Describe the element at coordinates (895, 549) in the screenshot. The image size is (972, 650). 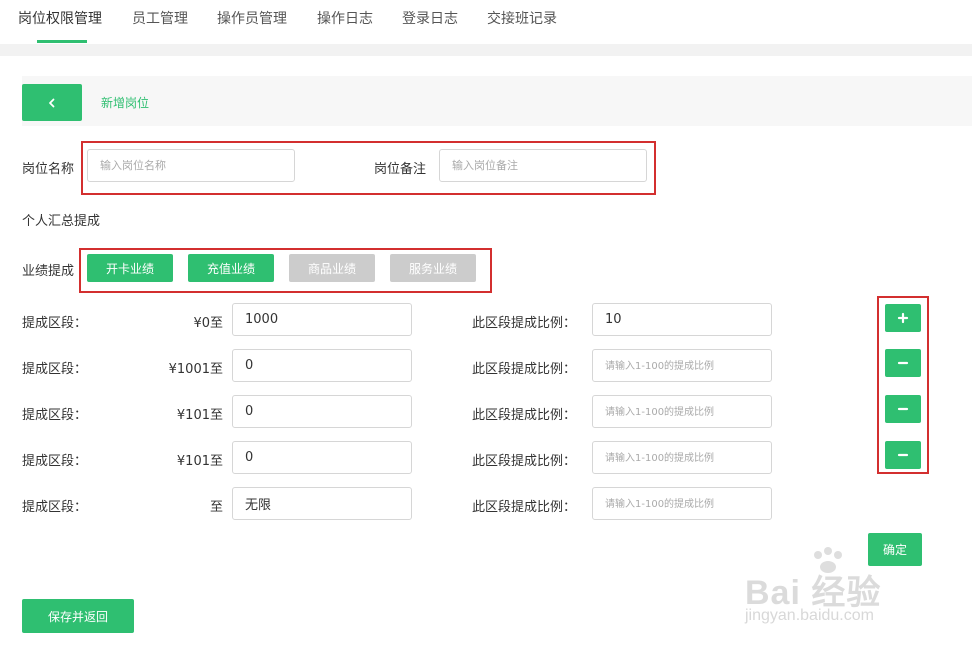
I see `confirm-button: 确定` at that location.